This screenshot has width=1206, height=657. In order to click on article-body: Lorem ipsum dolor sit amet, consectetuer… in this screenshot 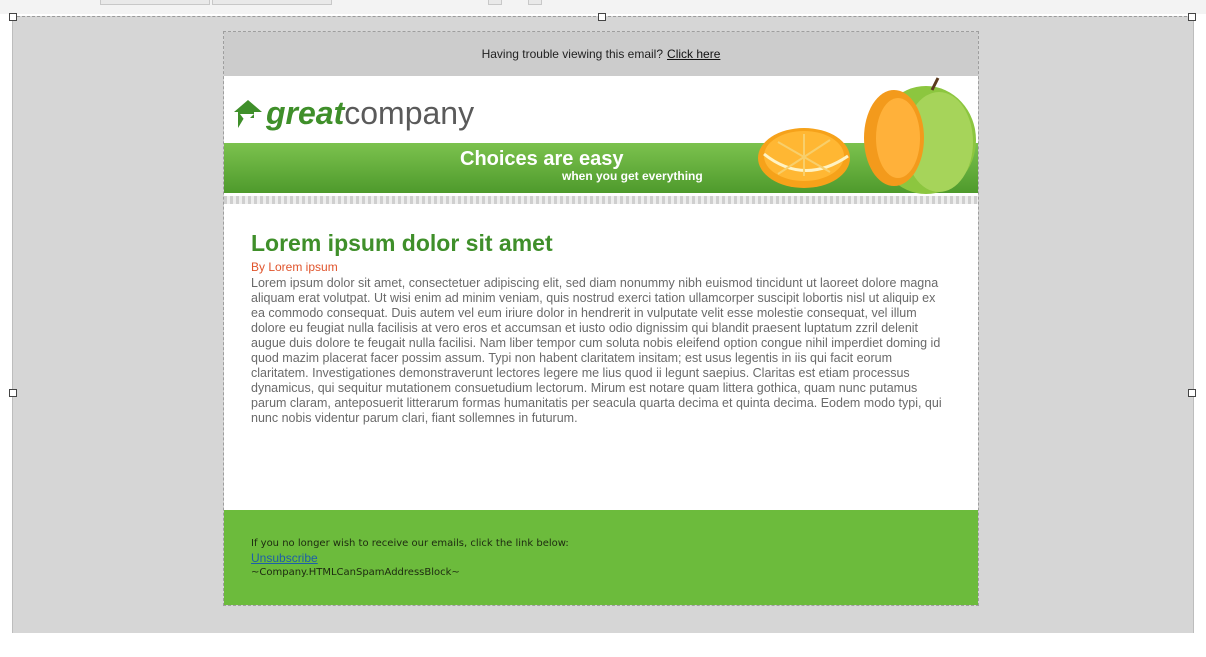, I will do `click(596, 350)`.